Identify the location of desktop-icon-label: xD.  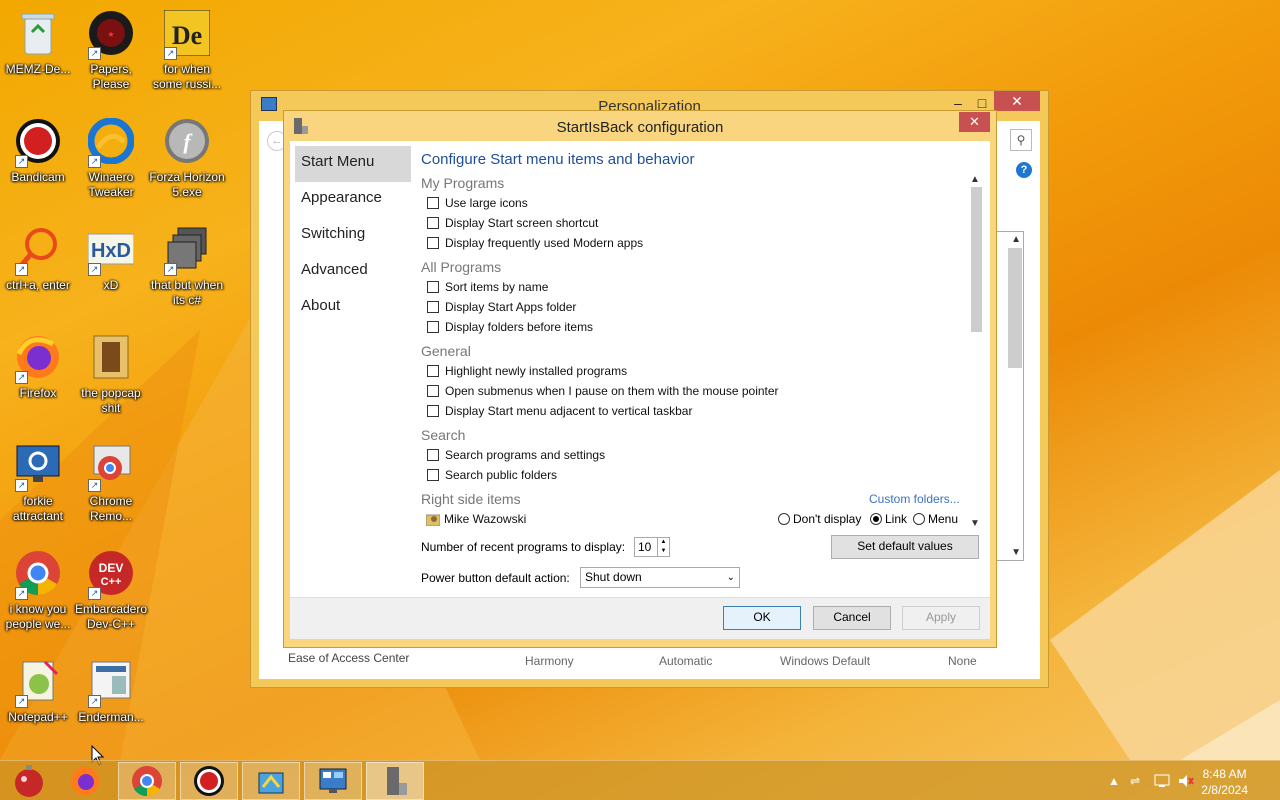
(111, 285).